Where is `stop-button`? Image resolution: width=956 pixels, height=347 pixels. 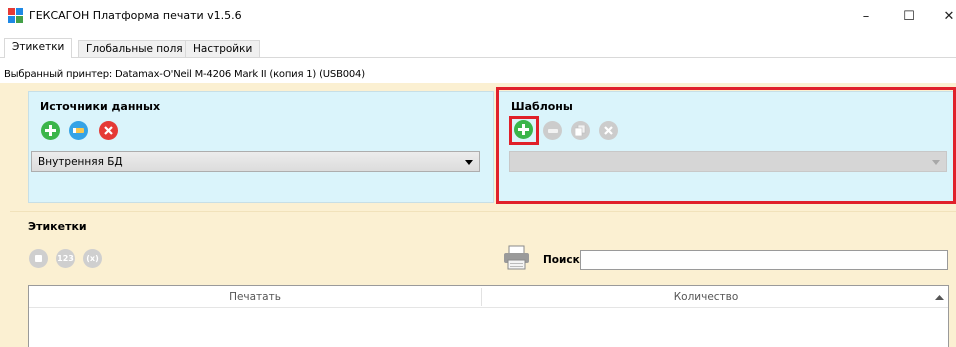
stop-button is located at coordinates (38, 258).